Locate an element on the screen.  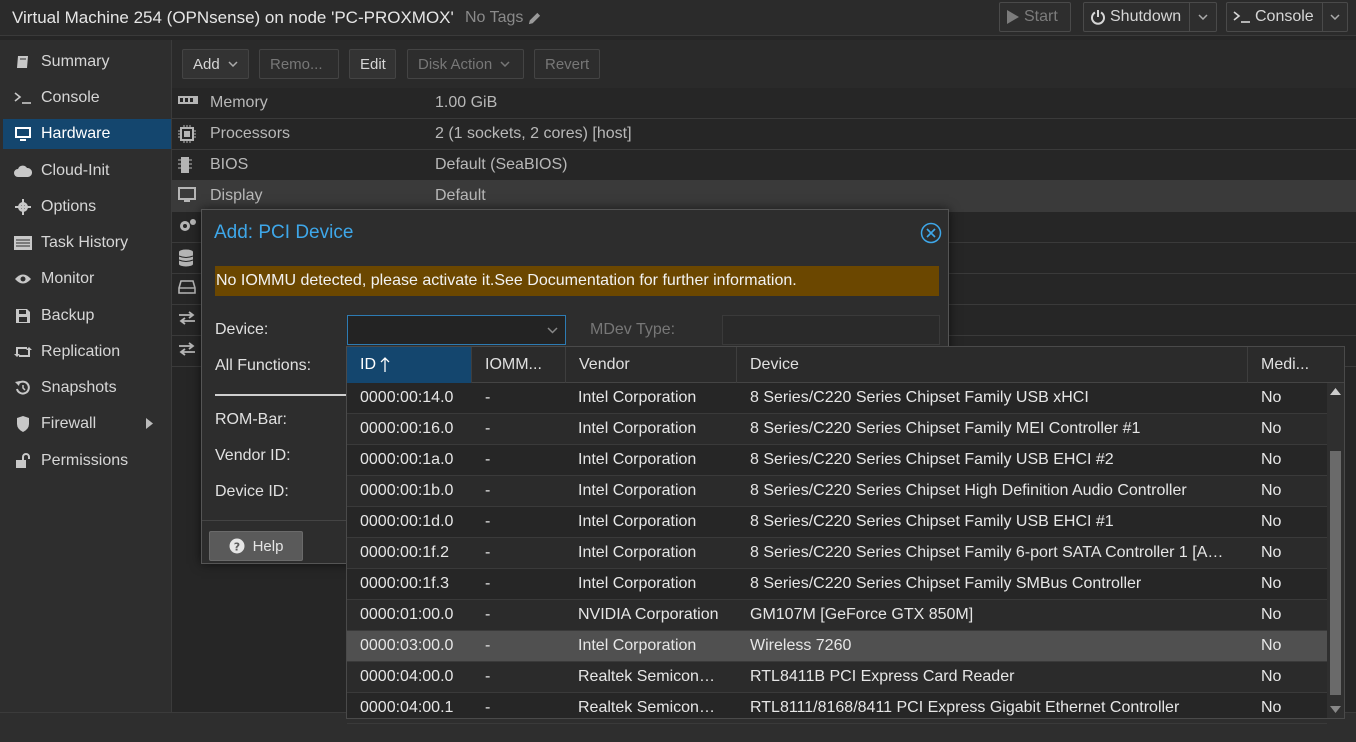
help-button: ? Help is located at coordinates (256, 546).